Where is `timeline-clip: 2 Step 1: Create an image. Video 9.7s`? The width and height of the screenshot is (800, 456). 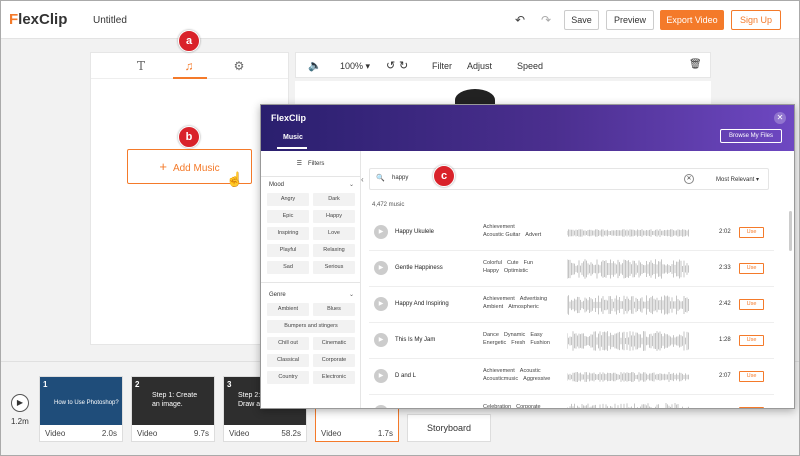 timeline-clip: 2 Step 1: Create an image. Video 9.7s is located at coordinates (173, 409).